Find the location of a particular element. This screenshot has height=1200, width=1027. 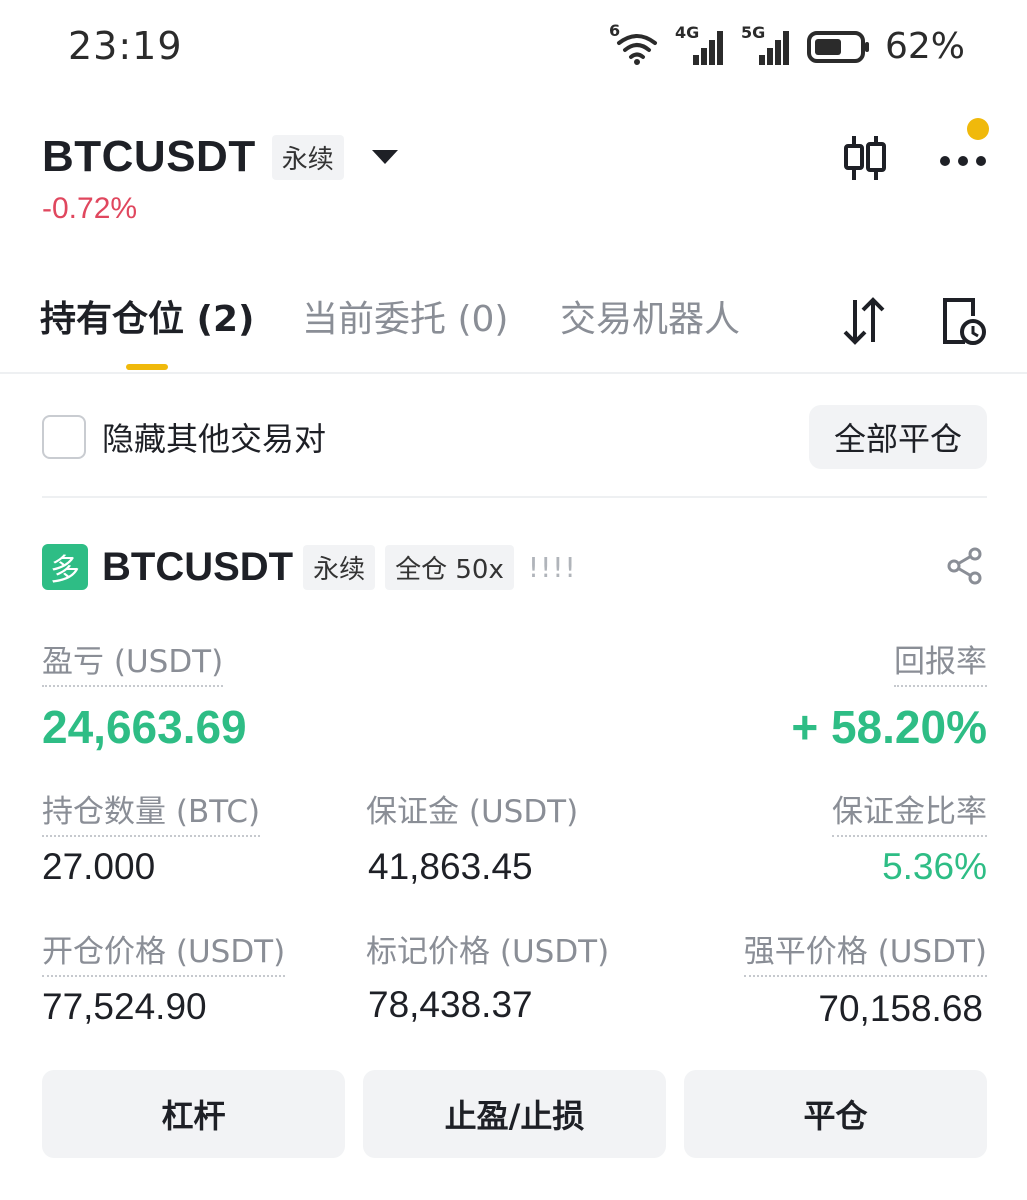

signal-5g-icon: 5G is located at coordinates (767, 45).